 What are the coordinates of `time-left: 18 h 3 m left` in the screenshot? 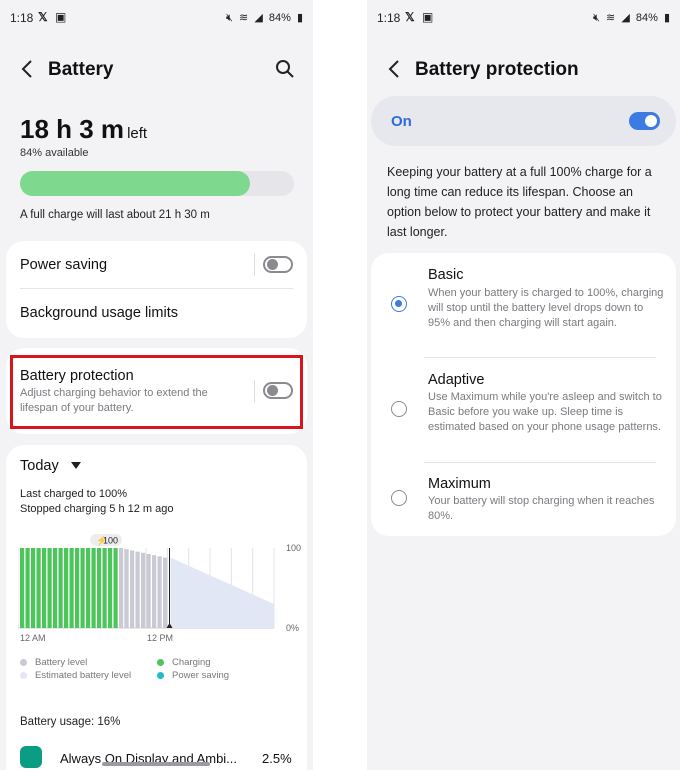 It's located at (83, 129).